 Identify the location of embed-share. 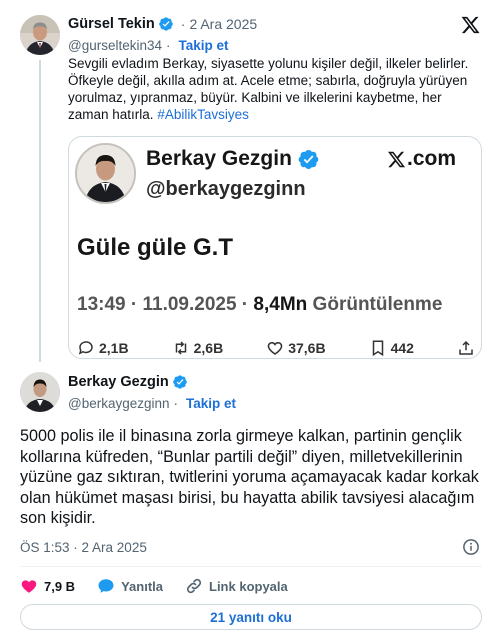
(466, 348).